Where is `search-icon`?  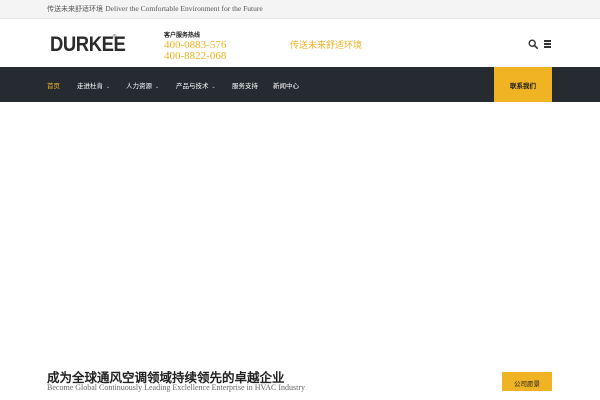 search-icon is located at coordinates (533, 44).